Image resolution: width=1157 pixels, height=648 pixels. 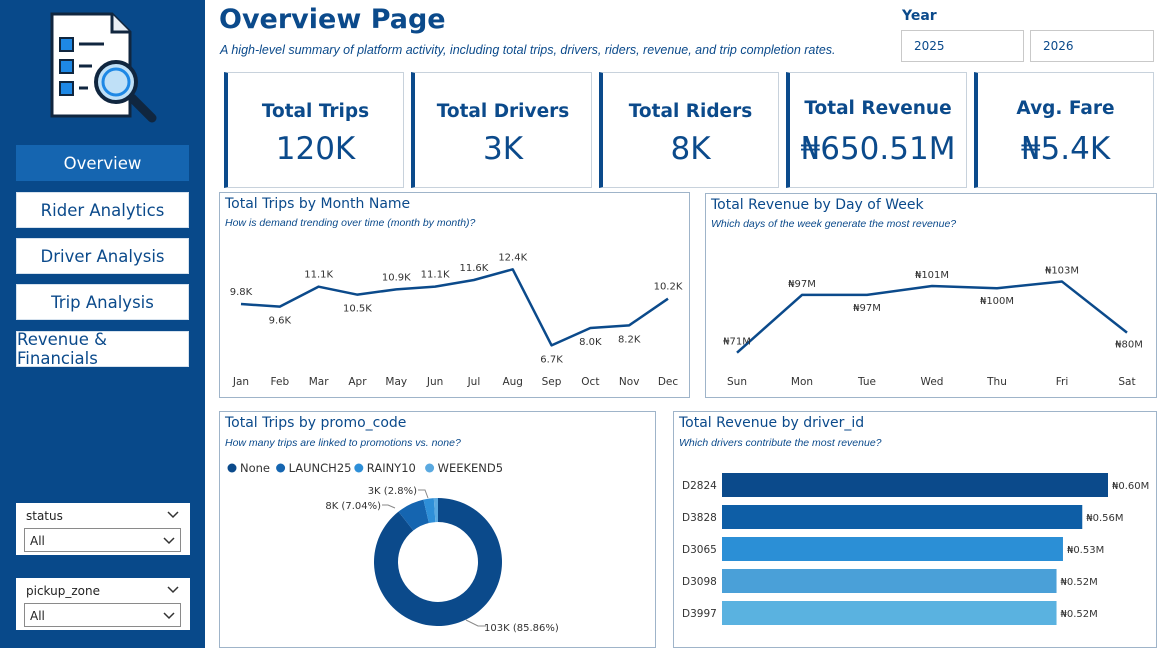 What do you see at coordinates (689, 130) in the screenshot?
I see `kpi-total-riders: Total Riders 8K` at bounding box center [689, 130].